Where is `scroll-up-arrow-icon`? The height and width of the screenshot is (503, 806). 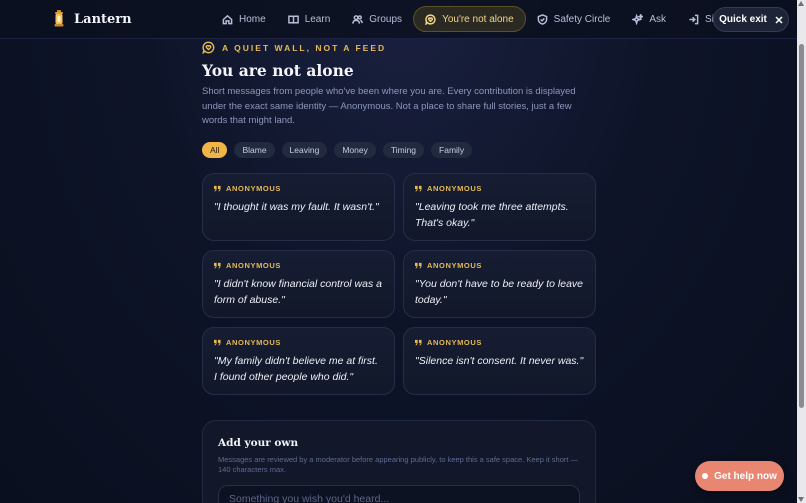 scroll-up-arrow-icon is located at coordinates (801, 3).